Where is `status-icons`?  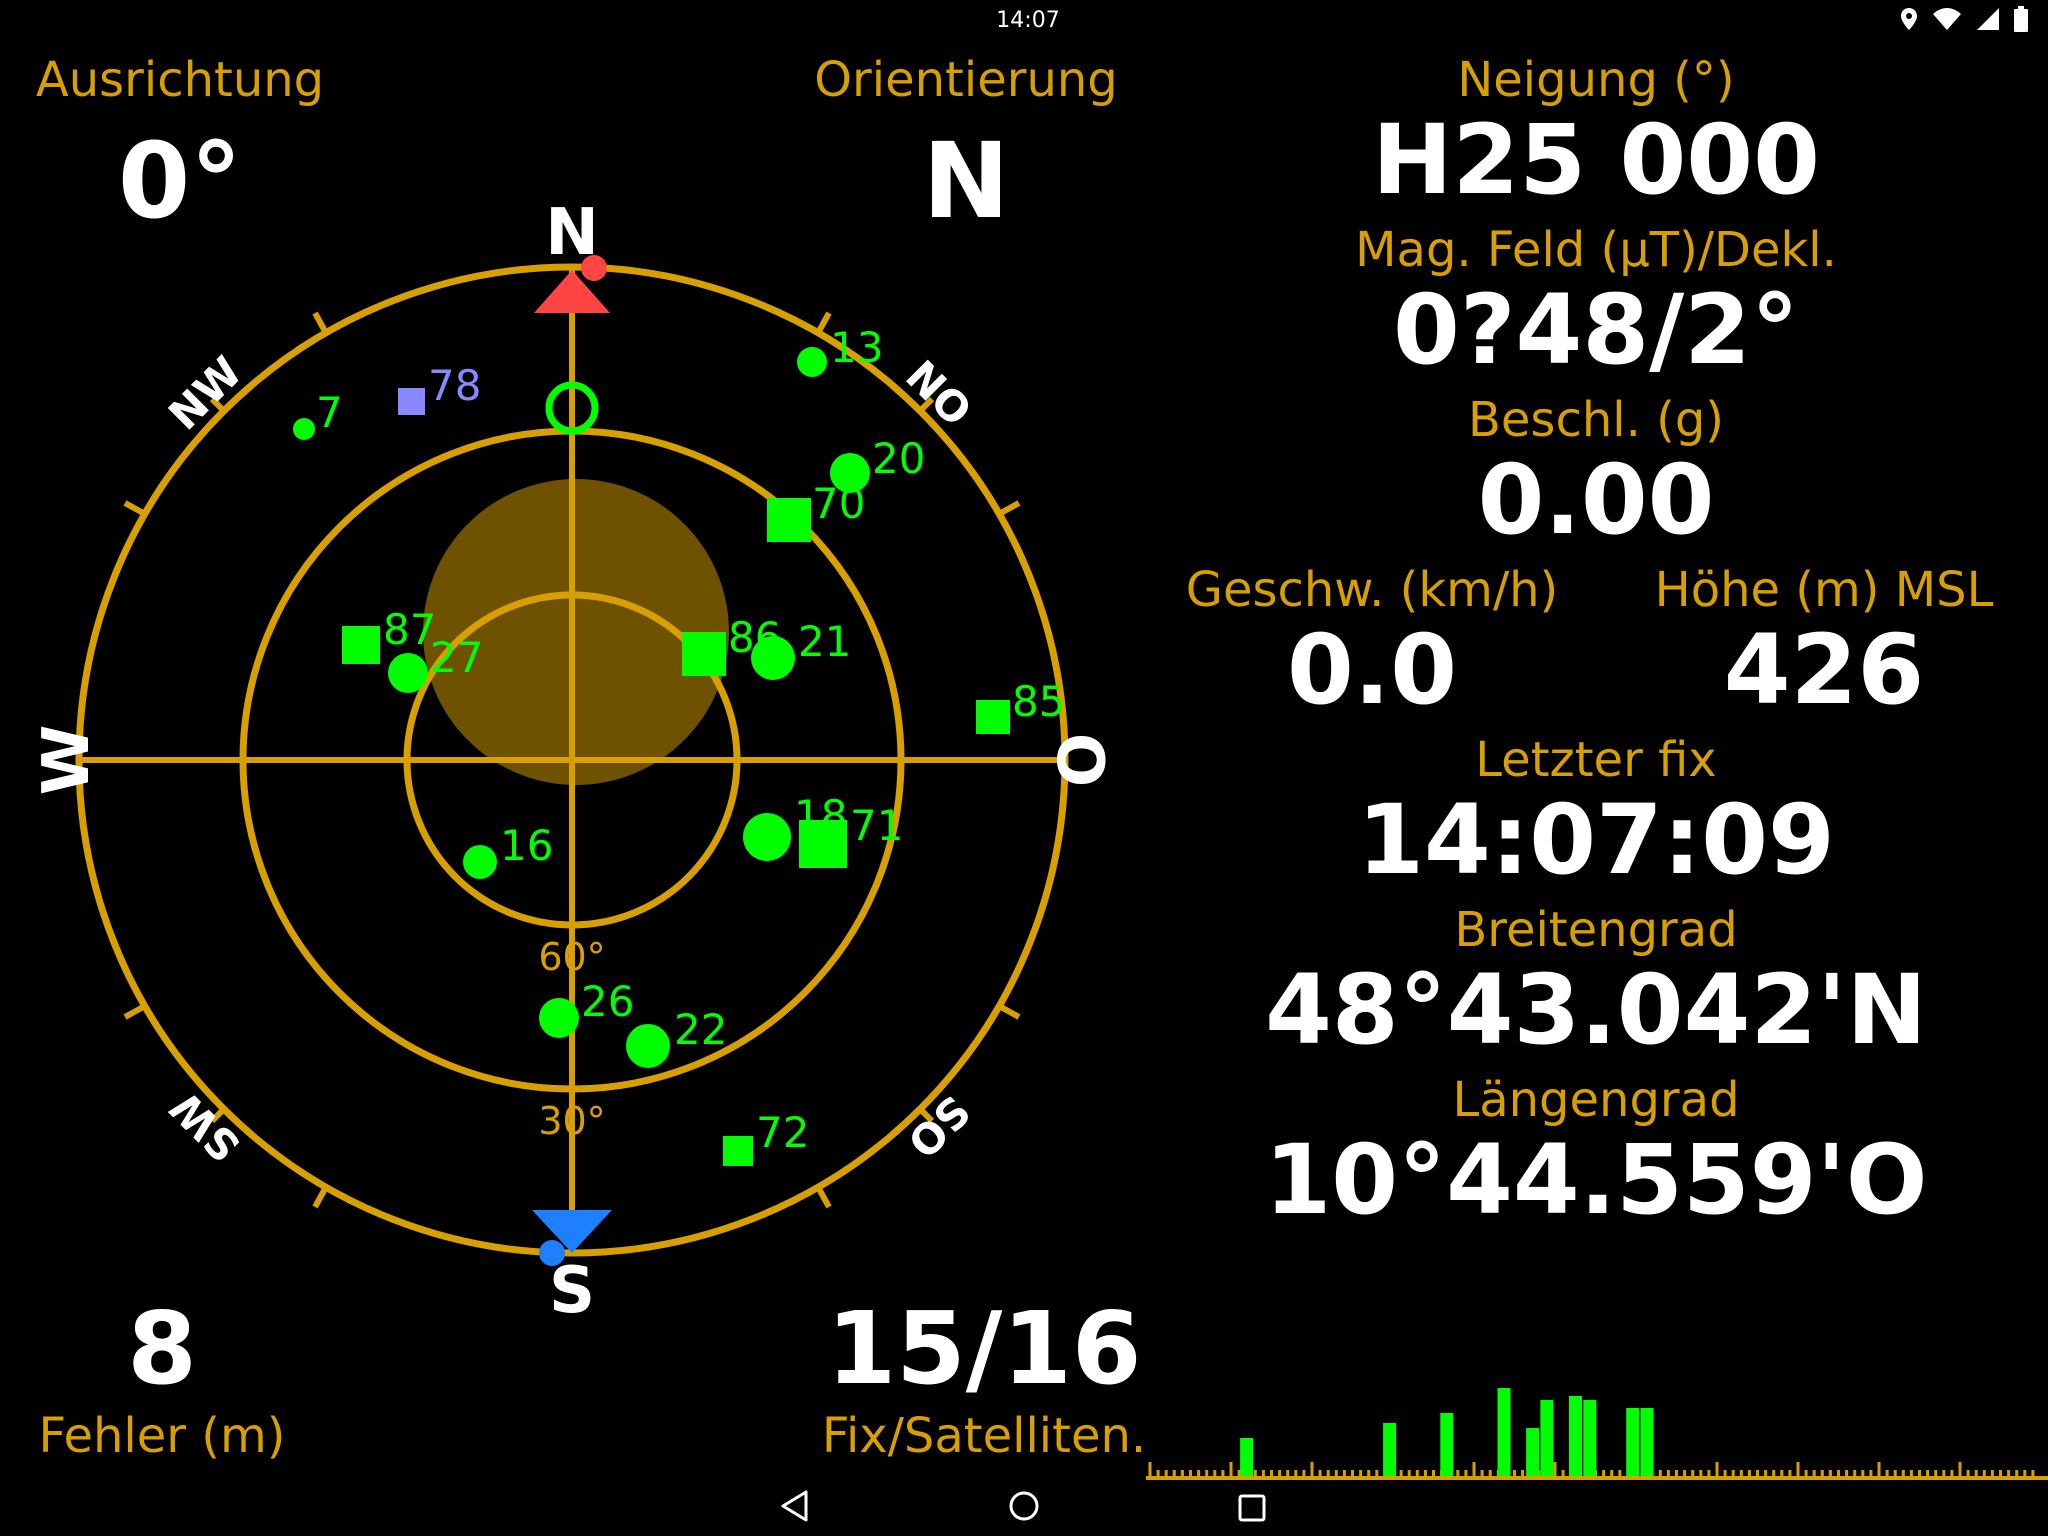
status-icons is located at coordinates (1964, 19).